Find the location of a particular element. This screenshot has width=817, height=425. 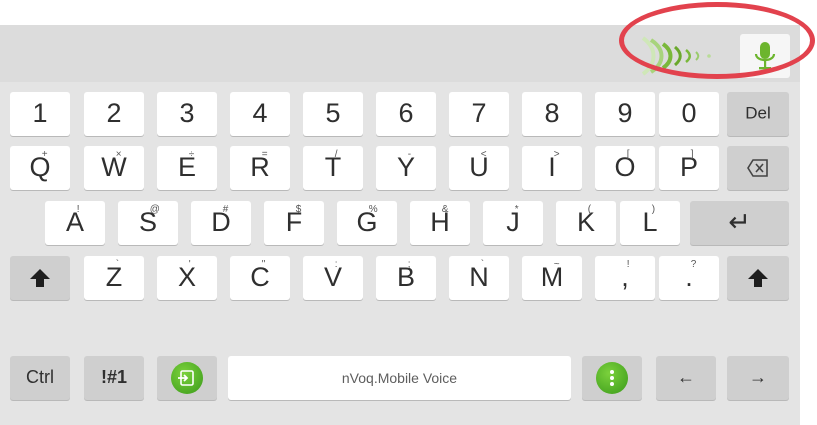

key-secondary: > is located at coordinates (556, 154).